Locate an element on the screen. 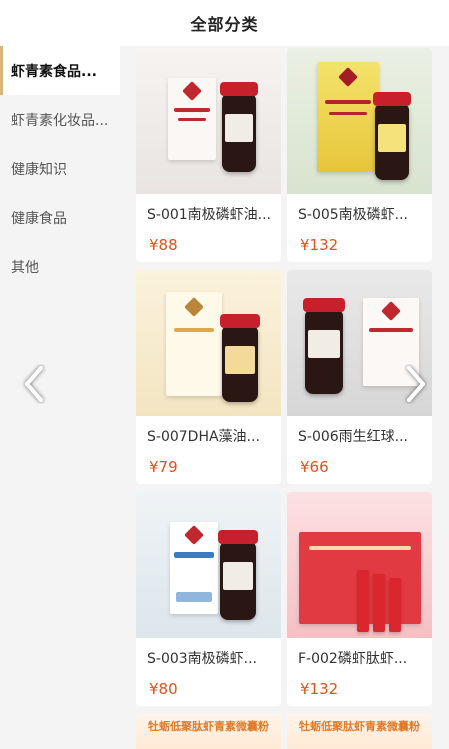 This screenshot has height=749, width=449. top-bar: 全部分类 is located at coordinates (224, 23).